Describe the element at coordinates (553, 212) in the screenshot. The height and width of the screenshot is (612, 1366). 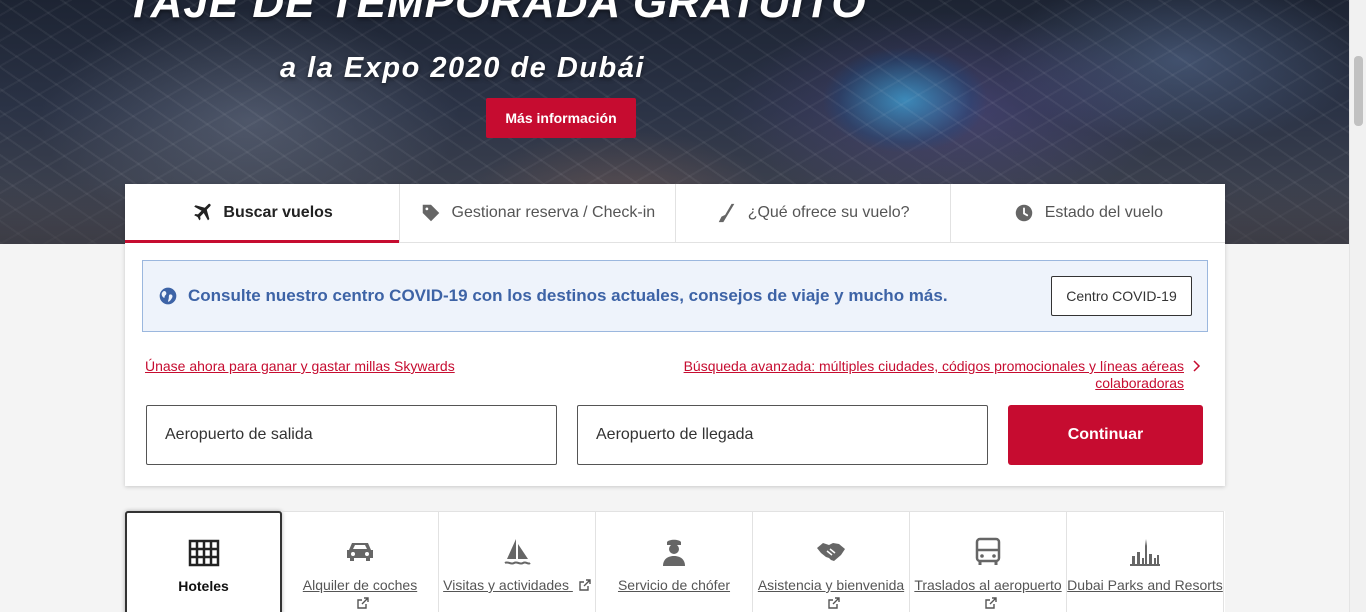
I see `tab-label: Gestionar reserva / Check-in` at that location.